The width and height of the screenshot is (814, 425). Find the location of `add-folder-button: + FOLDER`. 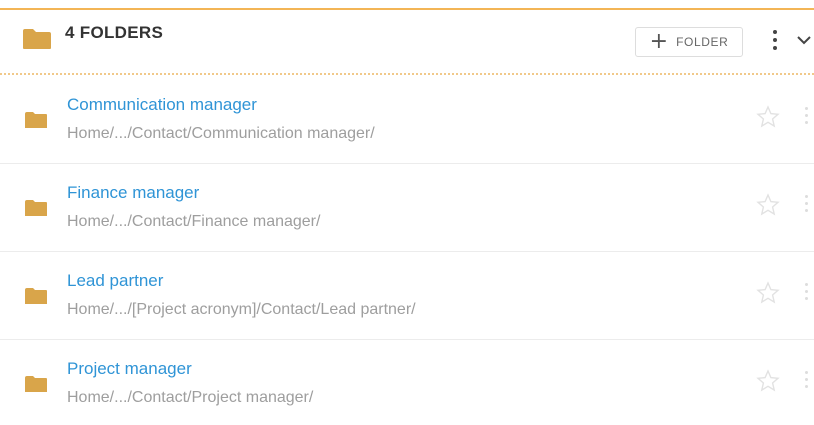

add-folder-button: + FOLDER is located at coordinates (689, 42).